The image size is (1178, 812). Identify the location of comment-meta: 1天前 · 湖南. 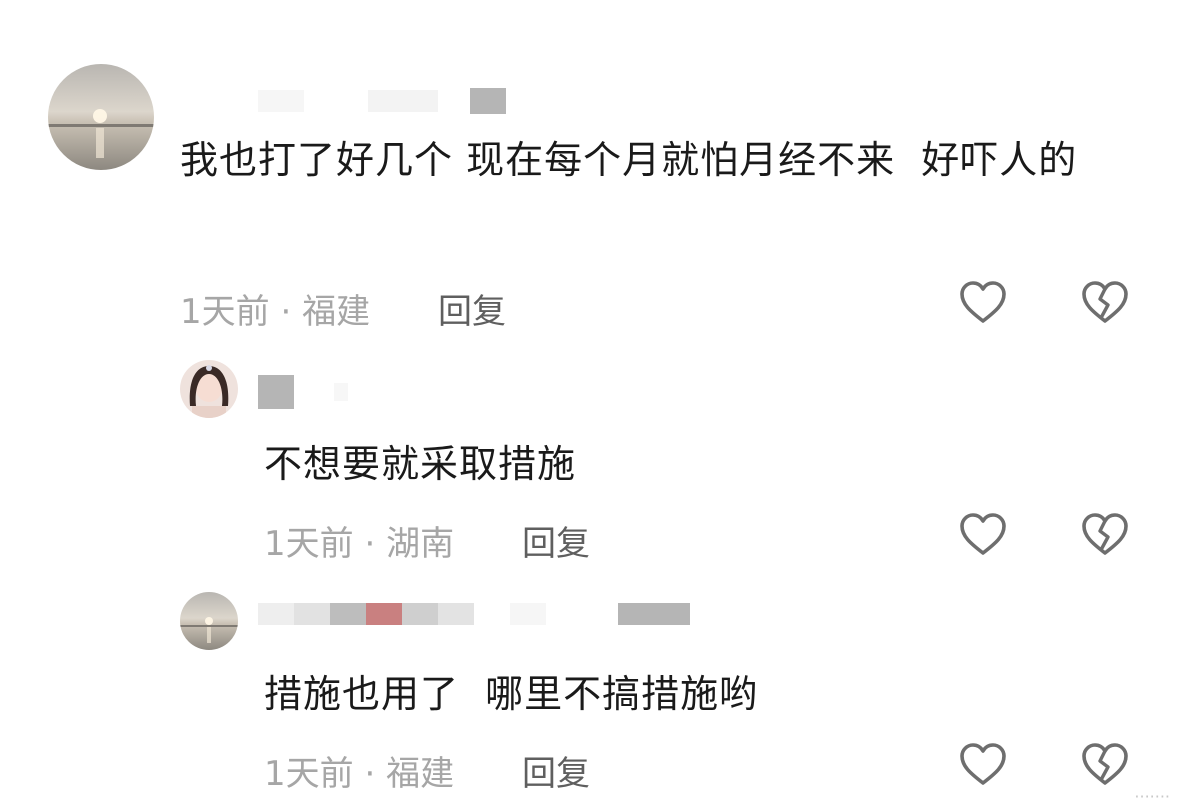
(359, 540).